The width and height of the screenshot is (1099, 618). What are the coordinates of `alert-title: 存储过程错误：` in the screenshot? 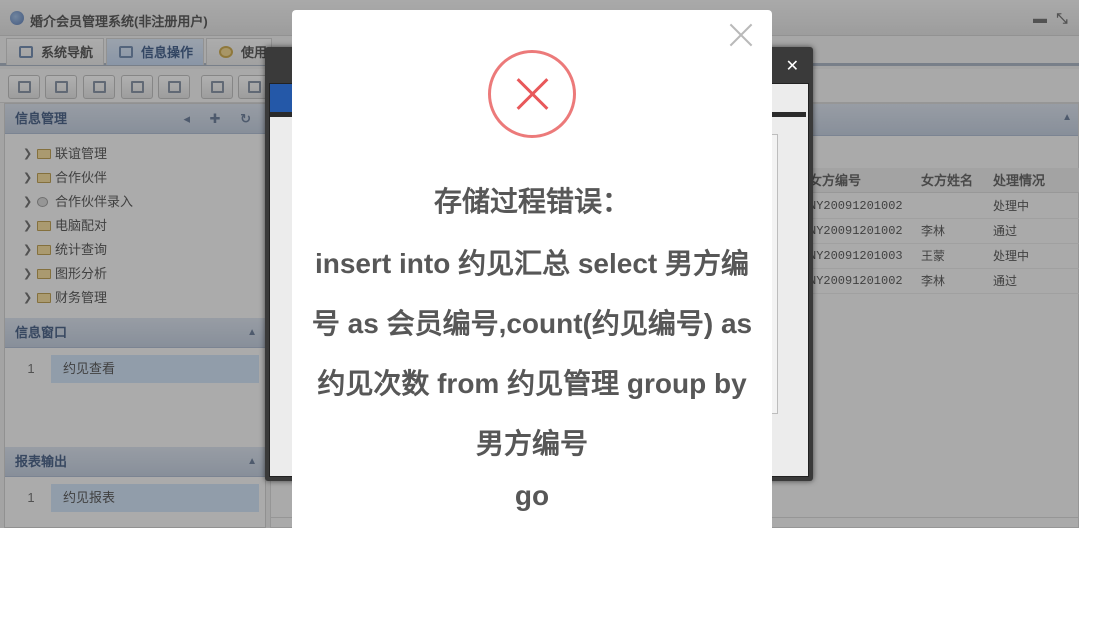 It's located at (531, 201).